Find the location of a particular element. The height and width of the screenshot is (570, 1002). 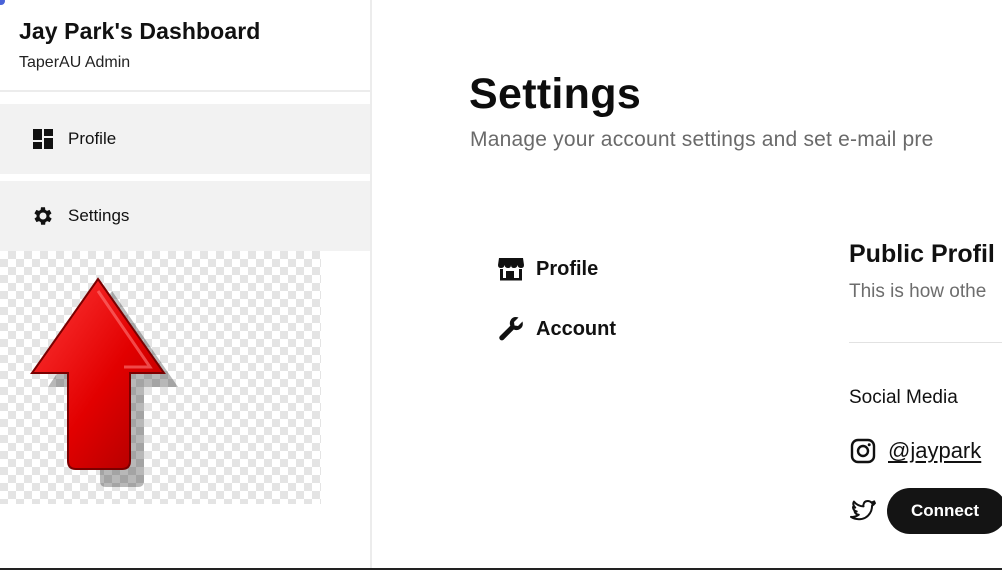

sidebar-item-profile: Profile is located at coordinates (185, 139).